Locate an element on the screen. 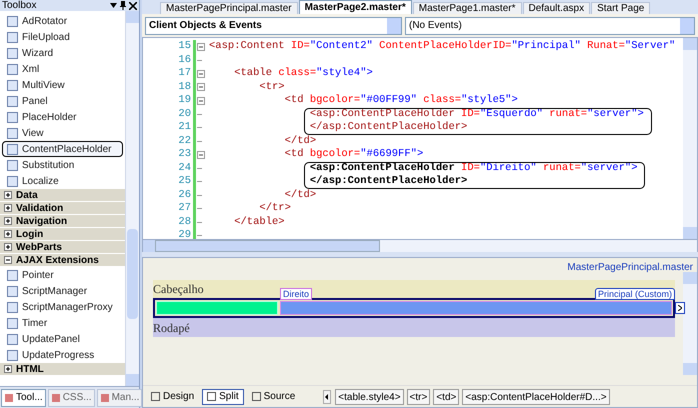  line-number: 22 is located at coordinates (184, 141).